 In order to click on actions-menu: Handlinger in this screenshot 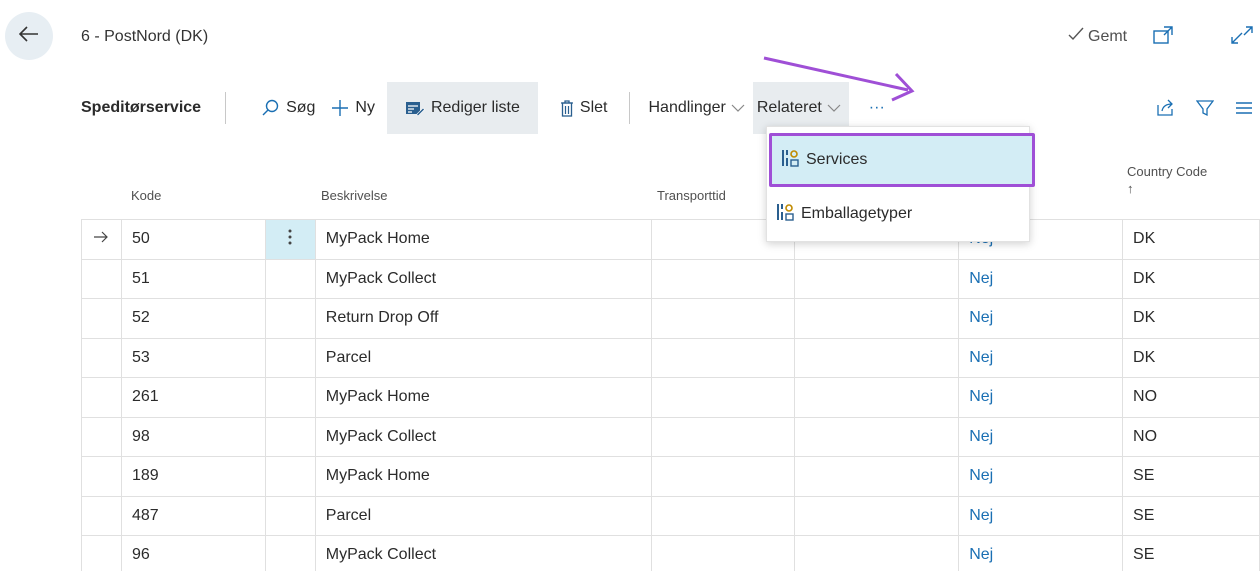, I will do `click(691, 108)`.